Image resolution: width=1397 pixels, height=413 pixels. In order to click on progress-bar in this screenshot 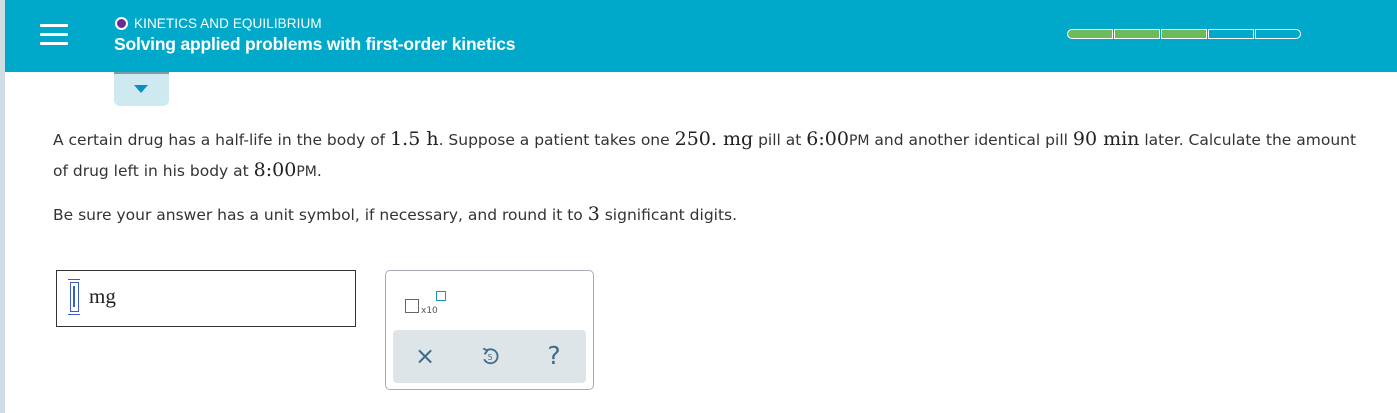, I will do `click(1184, 34)`.